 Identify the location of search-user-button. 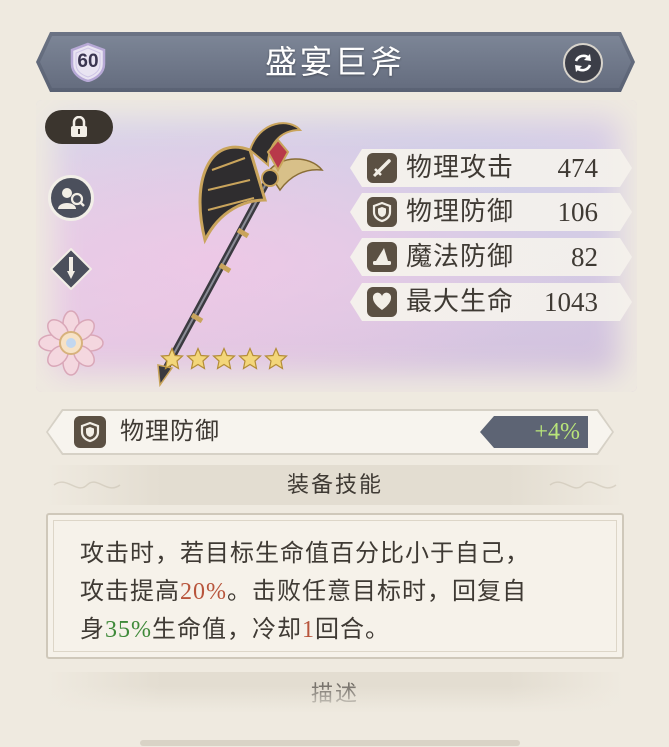
(71, 198).